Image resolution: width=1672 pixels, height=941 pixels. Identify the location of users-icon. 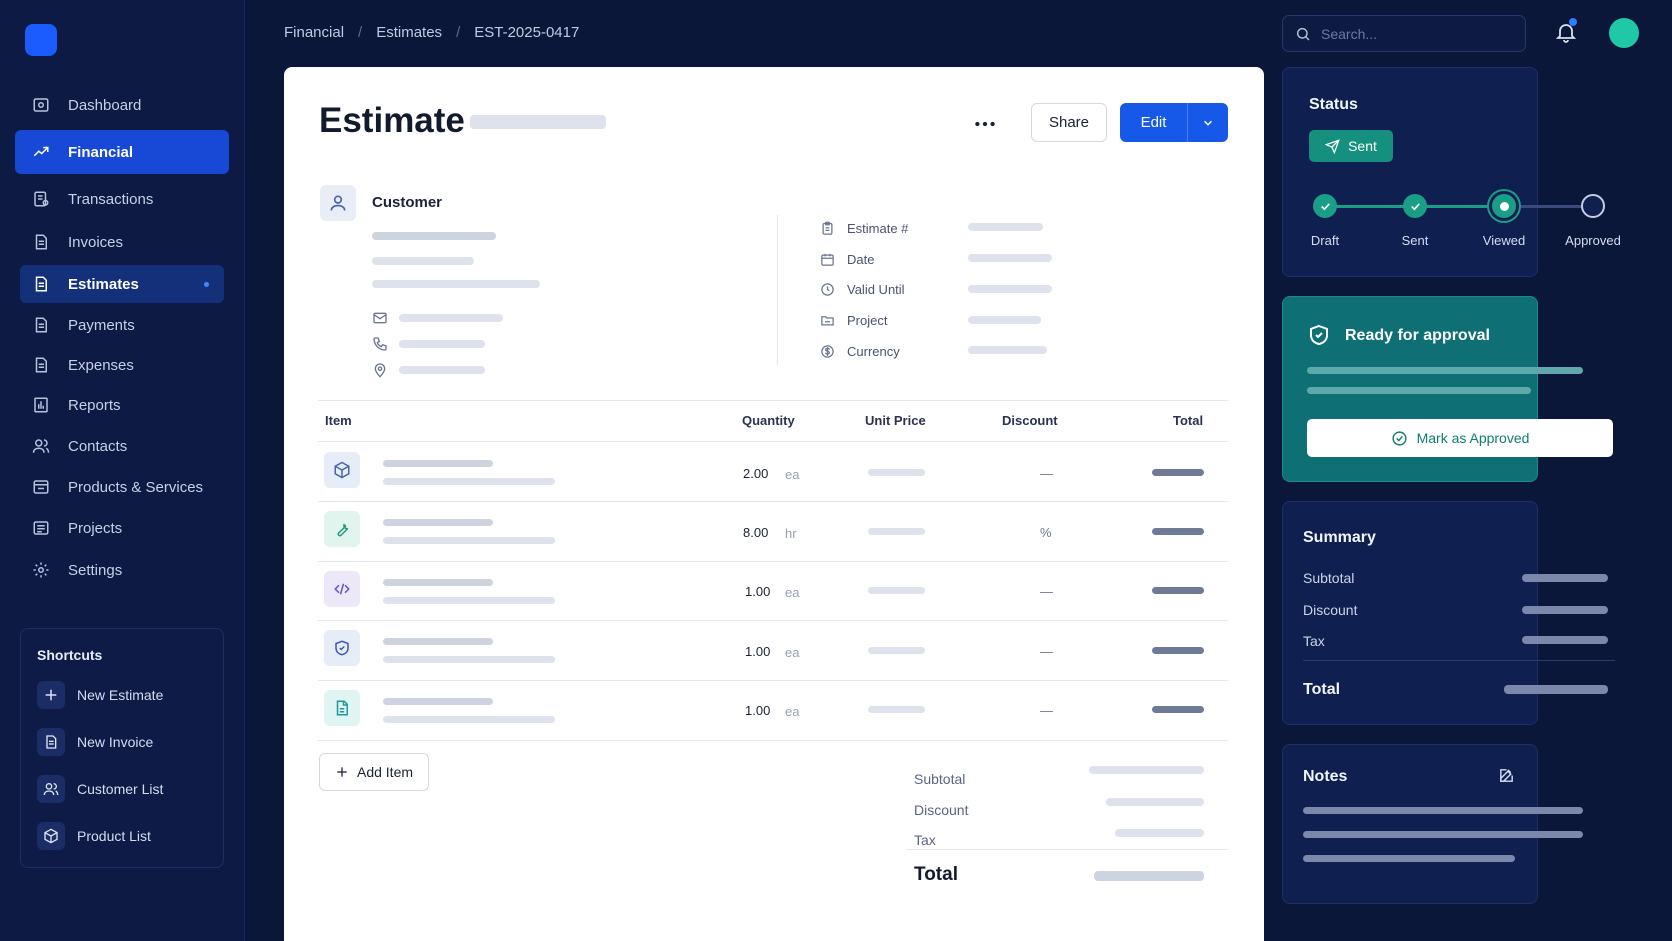
(51, 789).